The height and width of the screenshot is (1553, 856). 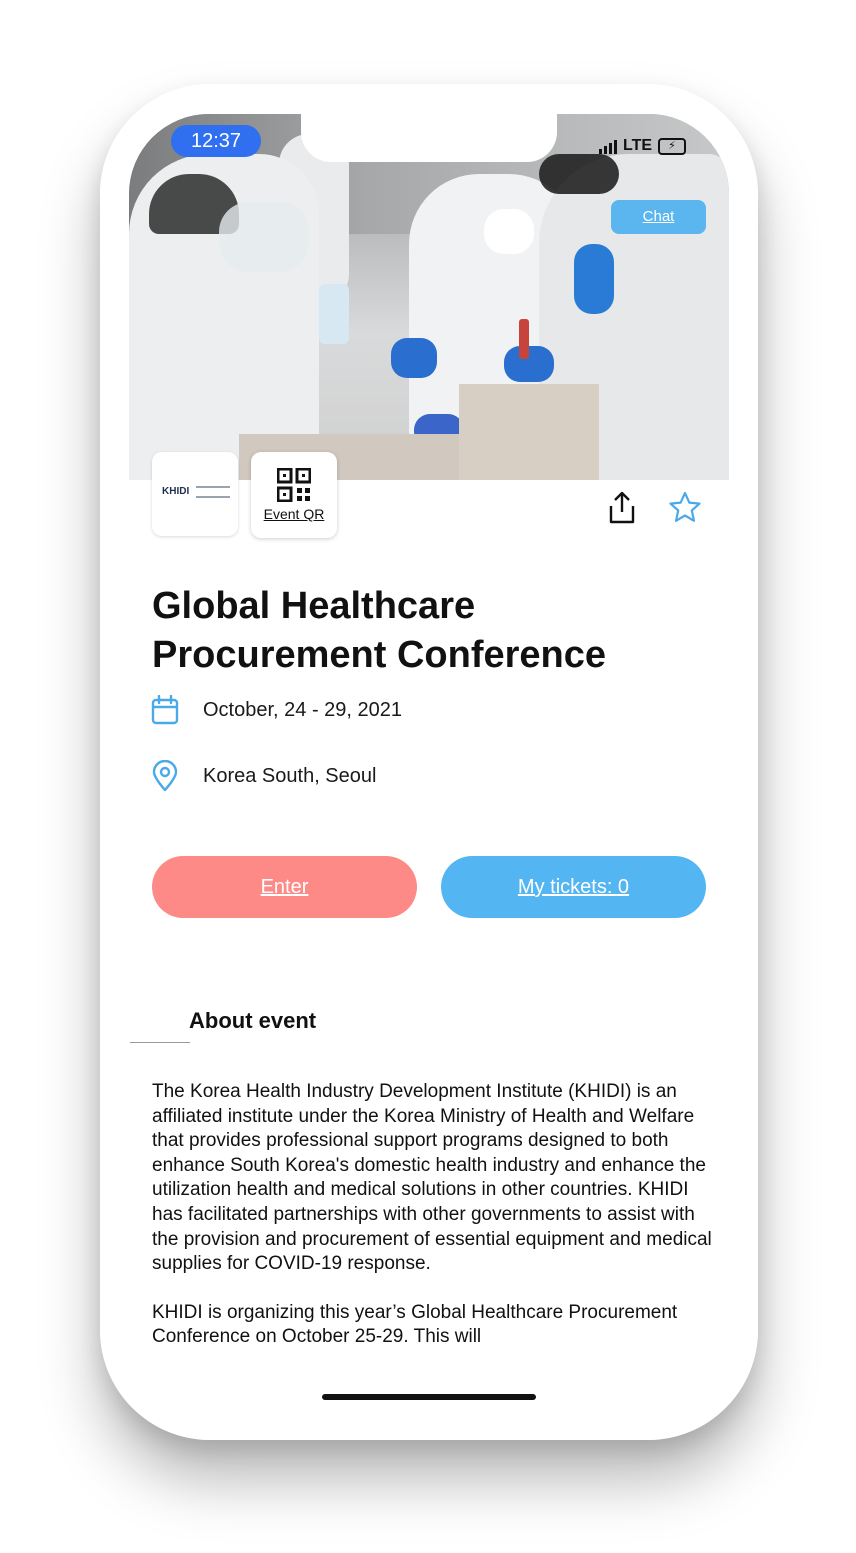 I want to click on event-date-row: October, 24 - 29, 2021, so click(x=276, y=710).